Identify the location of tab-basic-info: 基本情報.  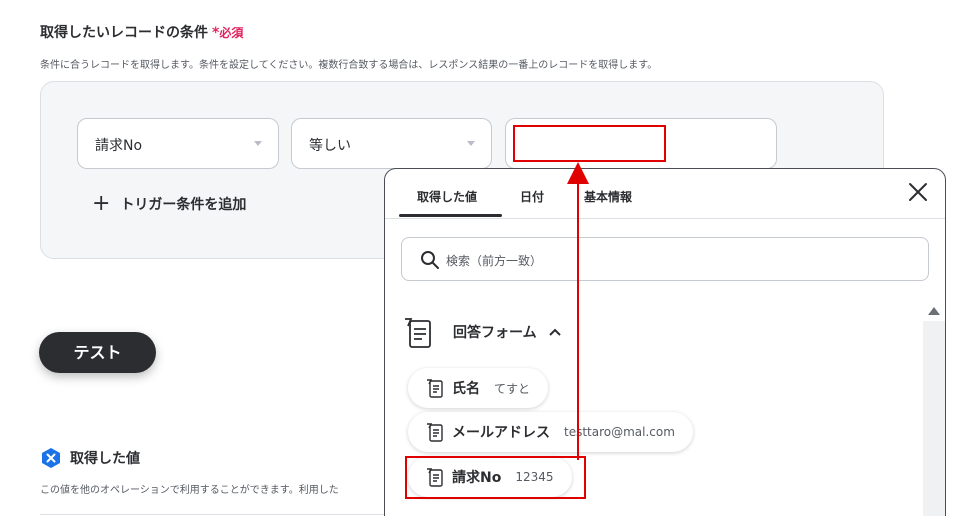
(608, 196).